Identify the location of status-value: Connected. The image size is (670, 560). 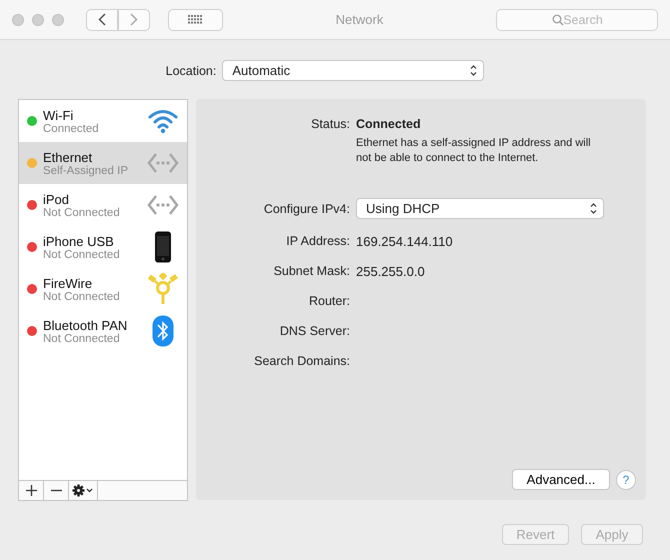
(389, 124).